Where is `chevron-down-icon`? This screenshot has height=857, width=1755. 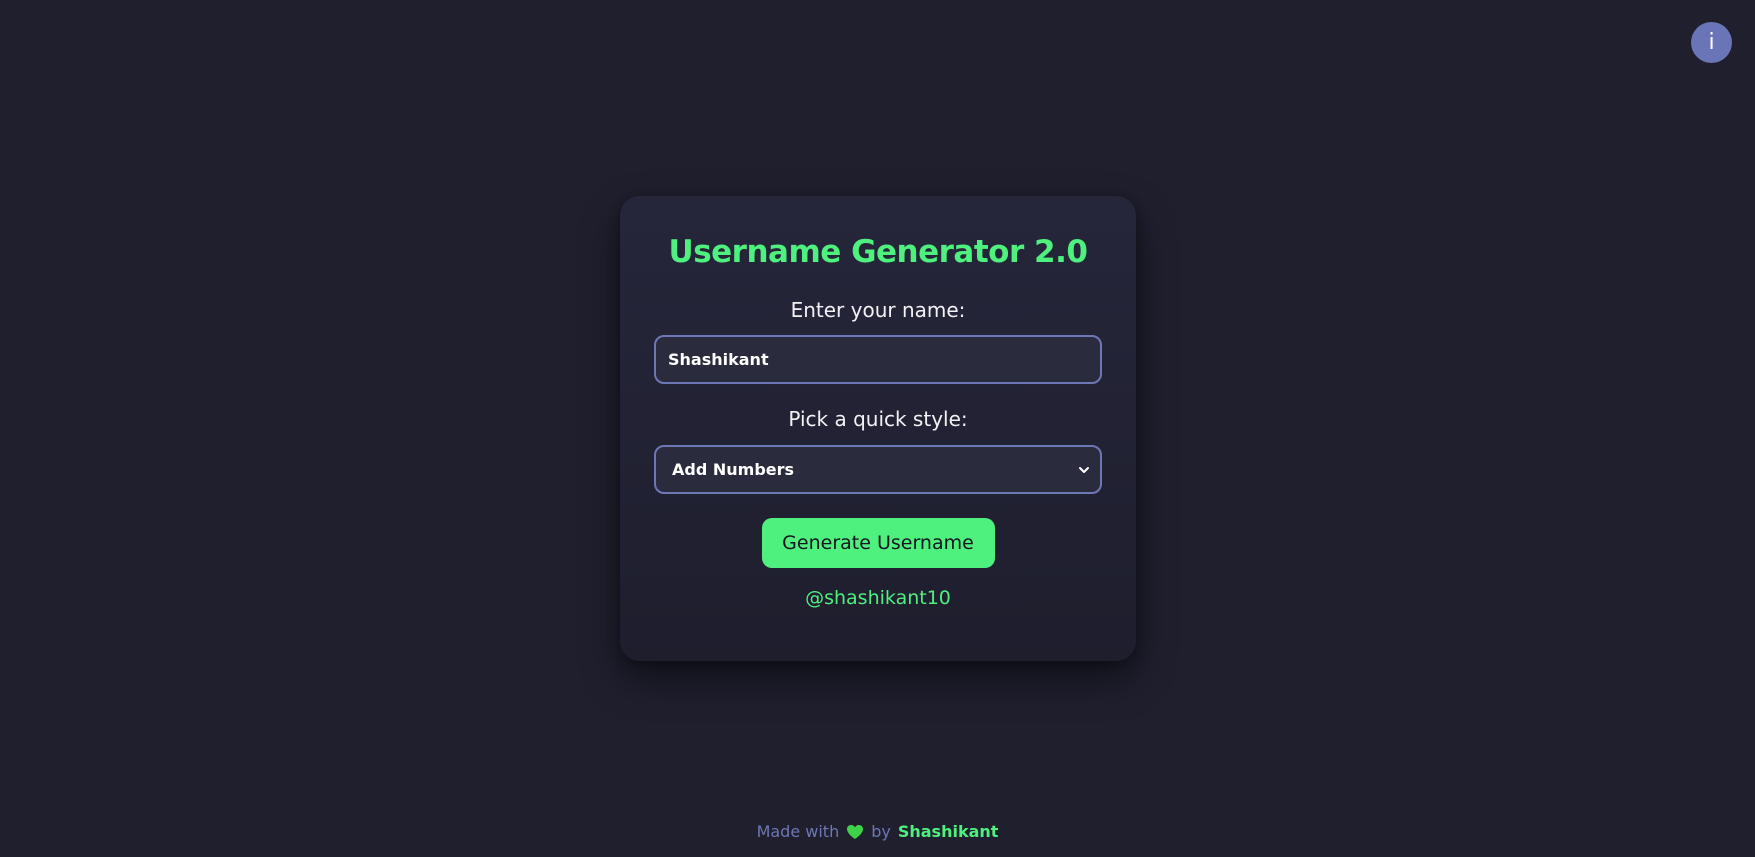
chevron-down-icon is located at coordinates (1084, 470).